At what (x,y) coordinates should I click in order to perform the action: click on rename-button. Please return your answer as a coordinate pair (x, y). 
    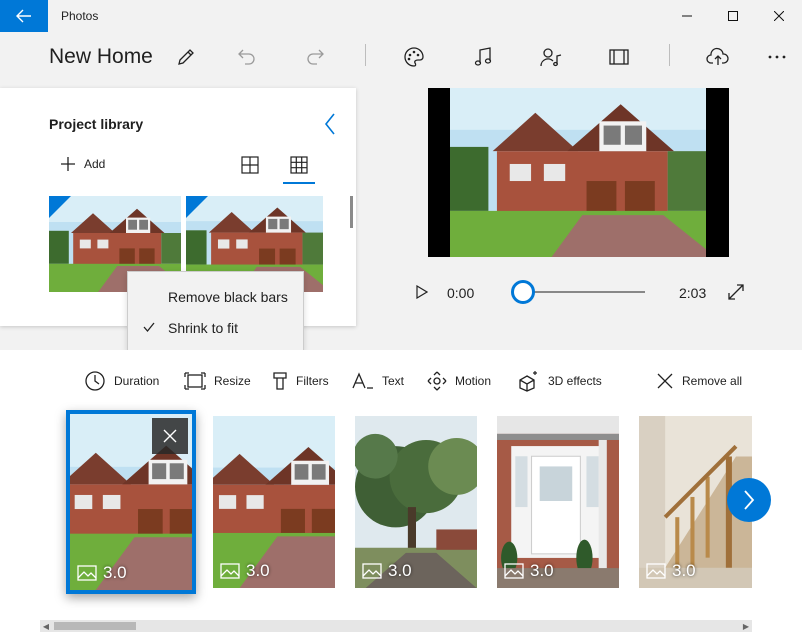
    Looking at the image, I should click on (186, 57).